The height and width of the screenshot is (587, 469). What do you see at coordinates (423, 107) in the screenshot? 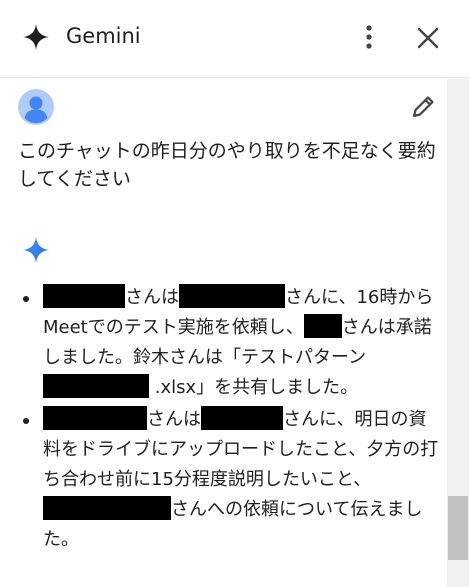
I see `edit-prompt-icon` at bounding box center [423, 107].